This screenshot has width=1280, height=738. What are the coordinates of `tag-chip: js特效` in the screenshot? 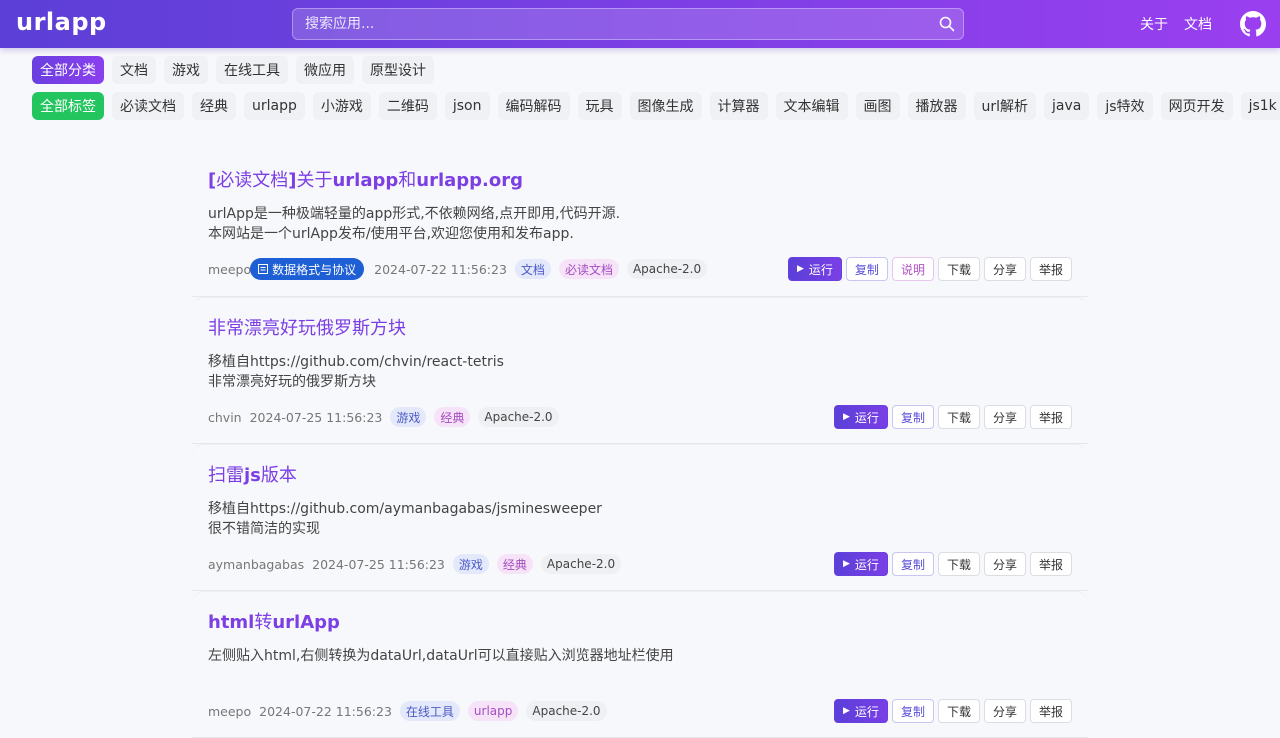 It's located at (1125, 106).